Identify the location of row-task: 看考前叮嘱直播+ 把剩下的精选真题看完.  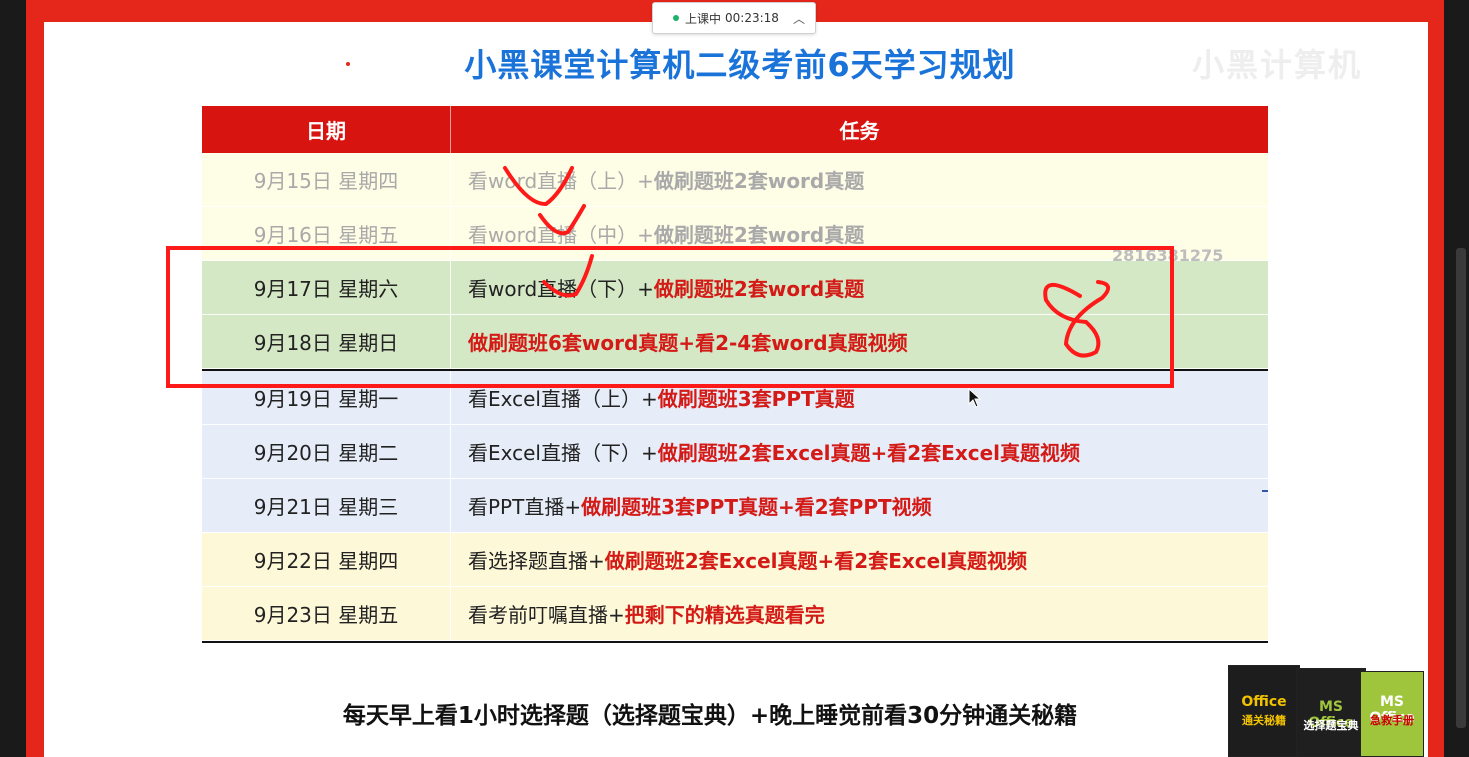
(859, 613).